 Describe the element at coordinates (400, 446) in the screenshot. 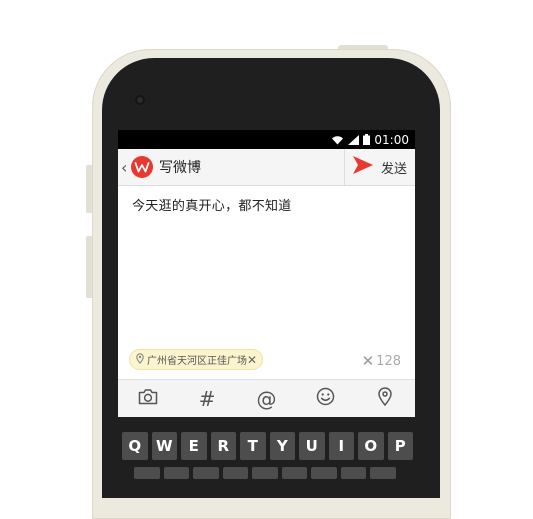

I see `key-p: P` at that location.